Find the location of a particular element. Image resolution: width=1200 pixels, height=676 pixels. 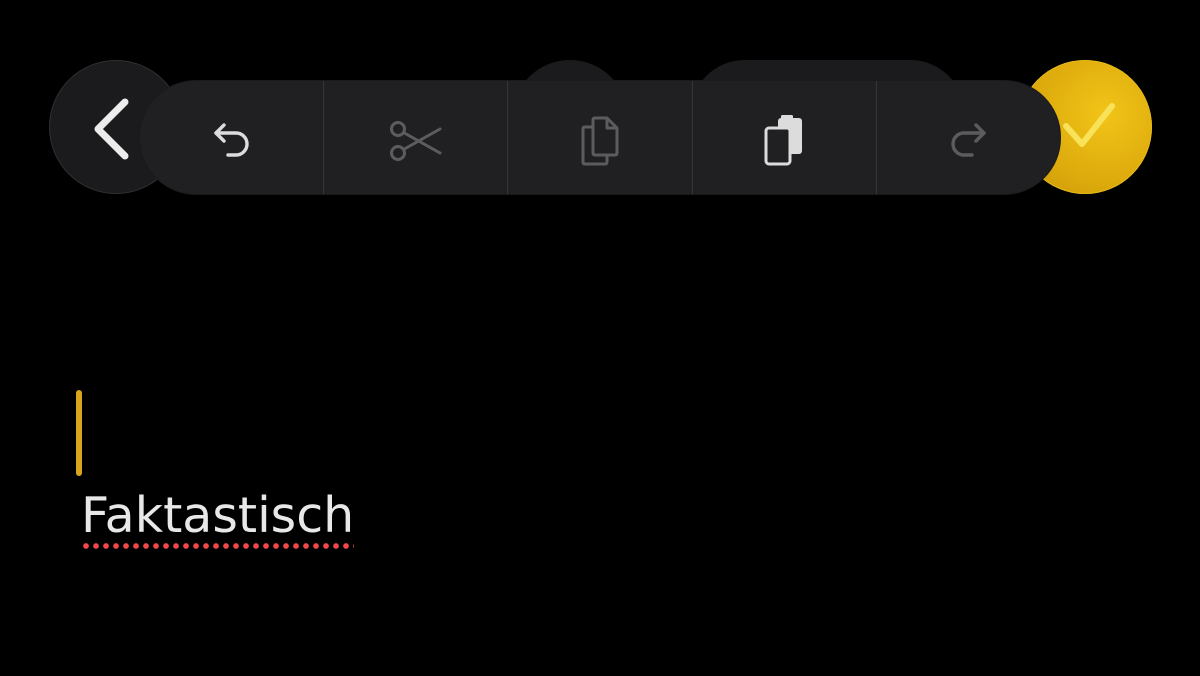

copy-icon is located at coordinates (600, 140).